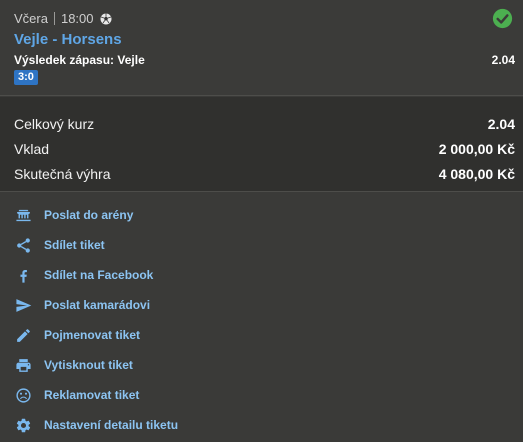  I want to click on share-ticket-label: Sdílet tiket, so click(74, 245).